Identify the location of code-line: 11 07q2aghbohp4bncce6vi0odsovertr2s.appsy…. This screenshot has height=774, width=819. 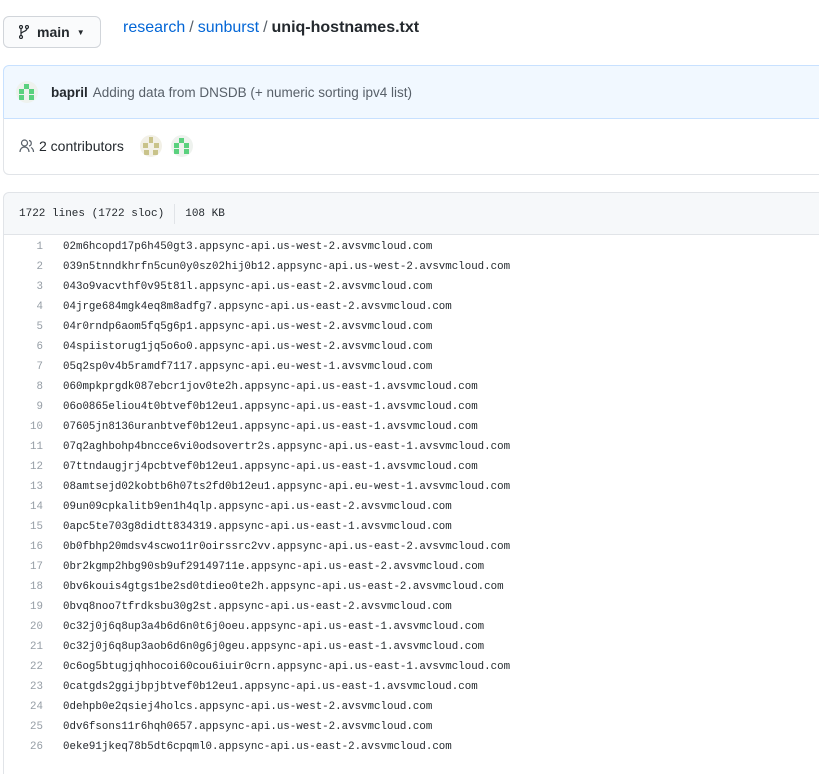
(257, 447).